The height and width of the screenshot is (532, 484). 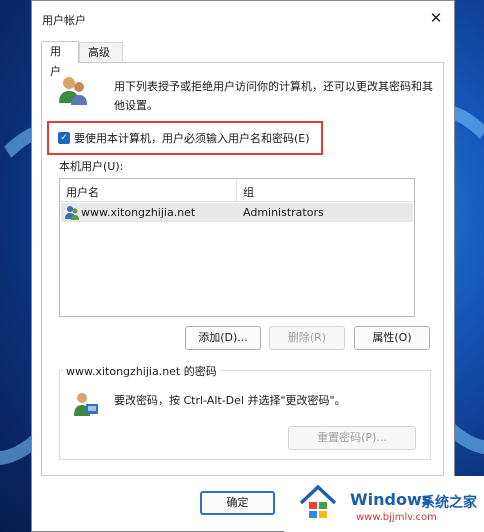 I want to click on tab-users: 用户, so click(x=60, y=59).